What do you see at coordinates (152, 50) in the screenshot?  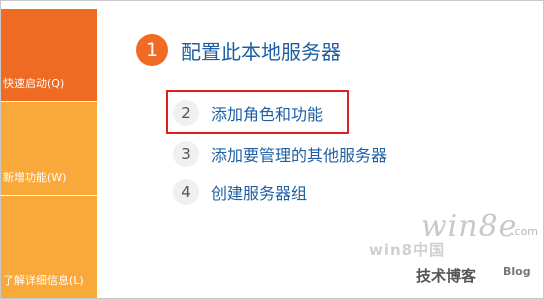 I see `step-number-badge: 1` at bounding box center [152, 50].